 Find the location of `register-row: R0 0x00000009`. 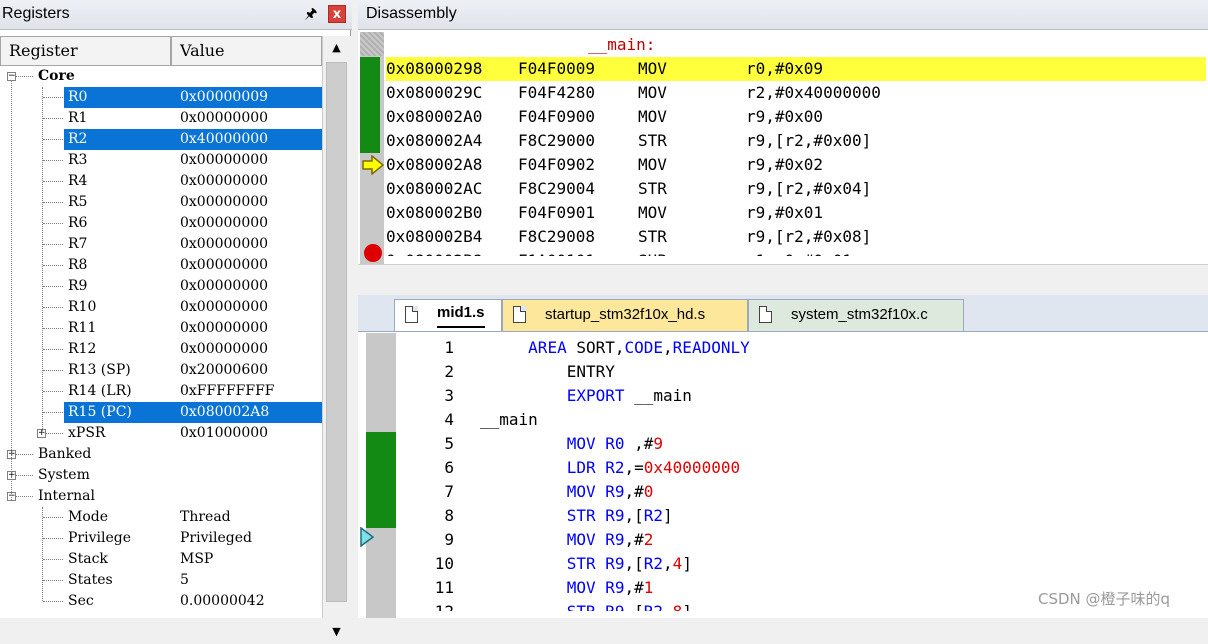

register-row: R0 0x00000009 is located at coordinates (161, 97).